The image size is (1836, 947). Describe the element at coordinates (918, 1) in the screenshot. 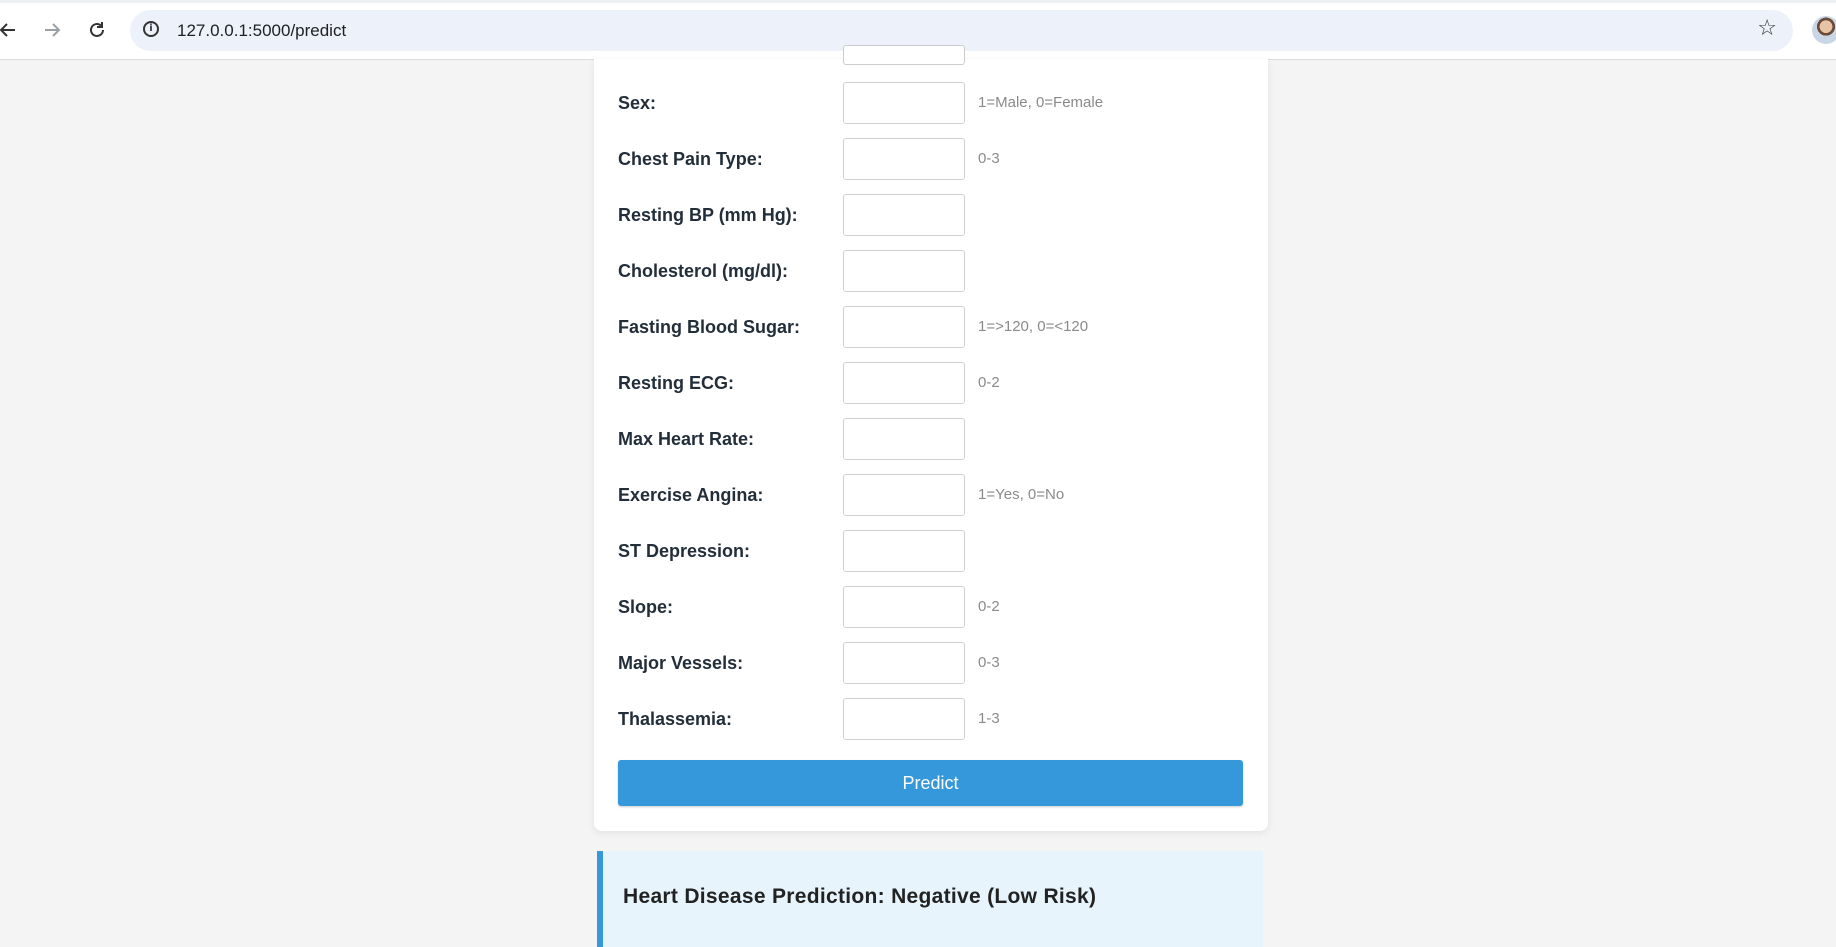

I see `tab-strip-edge` at that location.